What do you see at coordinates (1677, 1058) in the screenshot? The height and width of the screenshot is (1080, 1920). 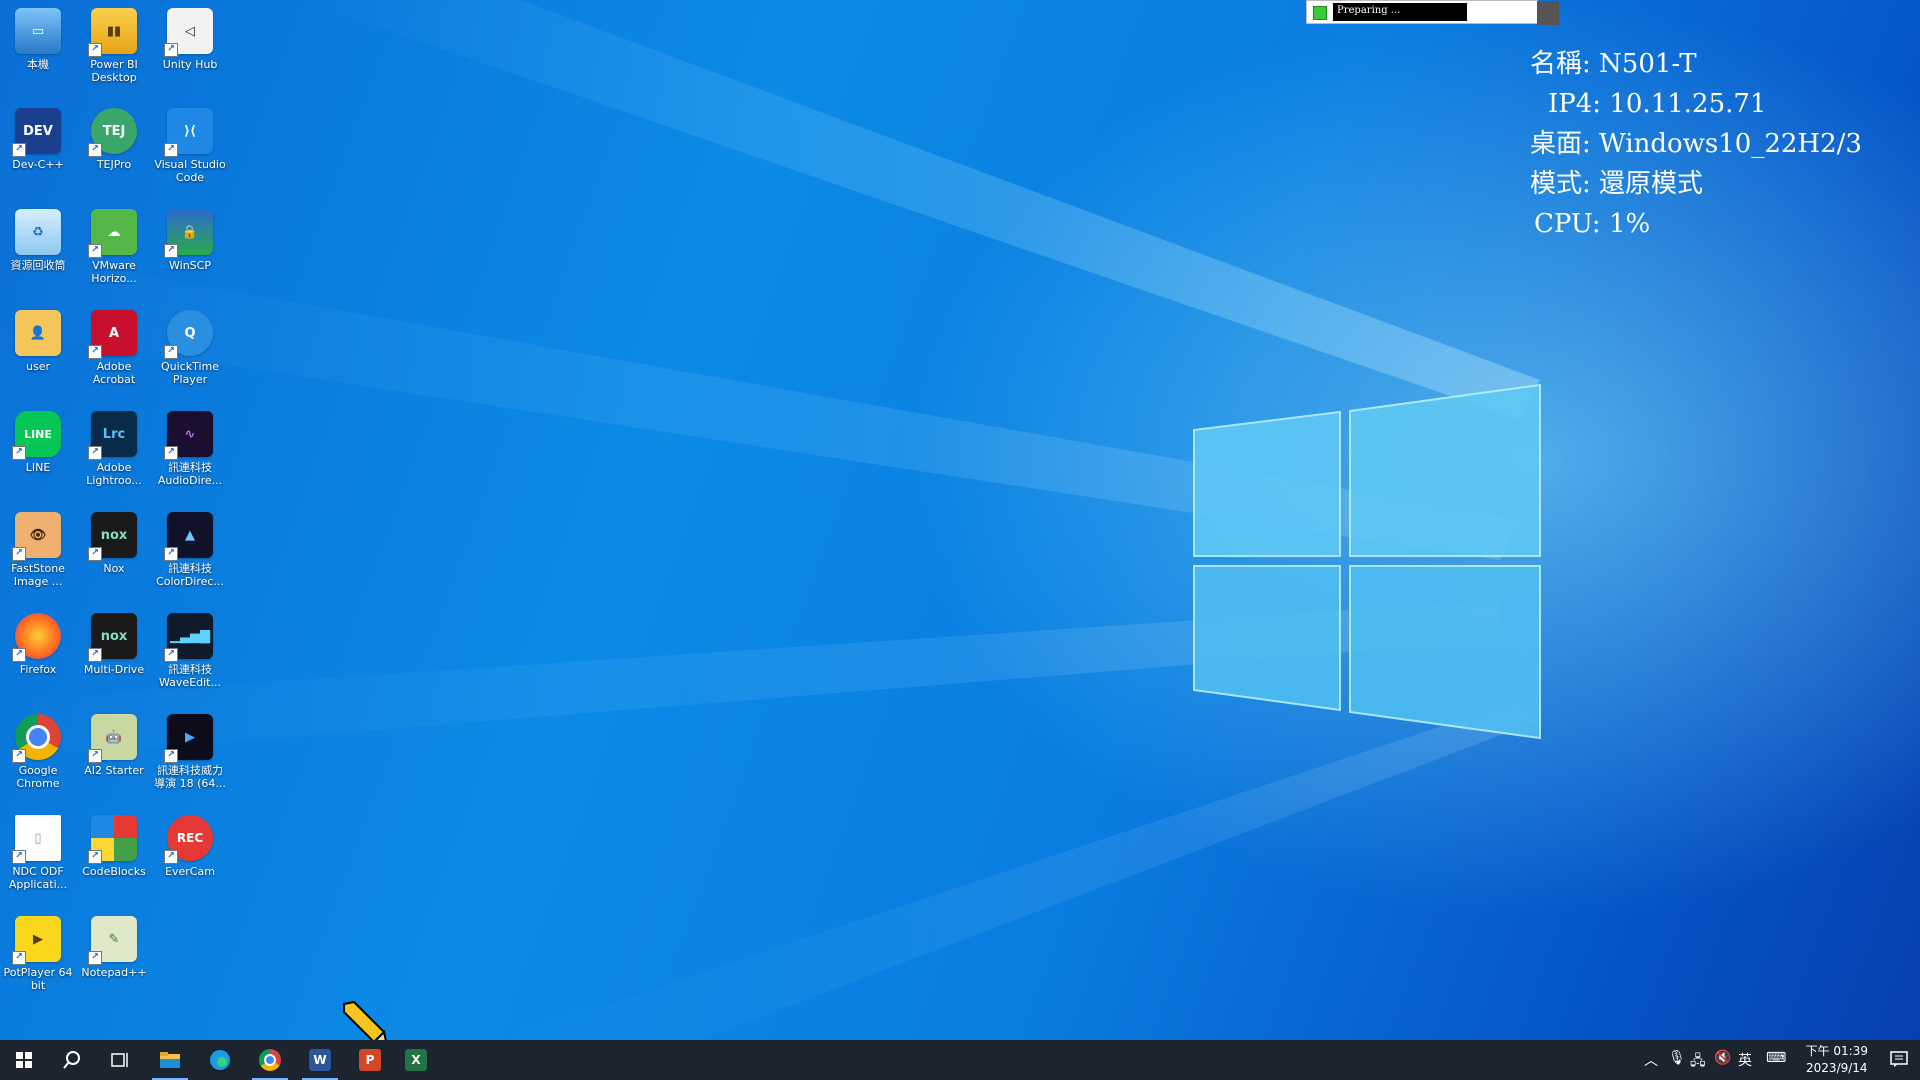 I see `microphone-icon: 🎙` at bounding box center [1677, 1058].